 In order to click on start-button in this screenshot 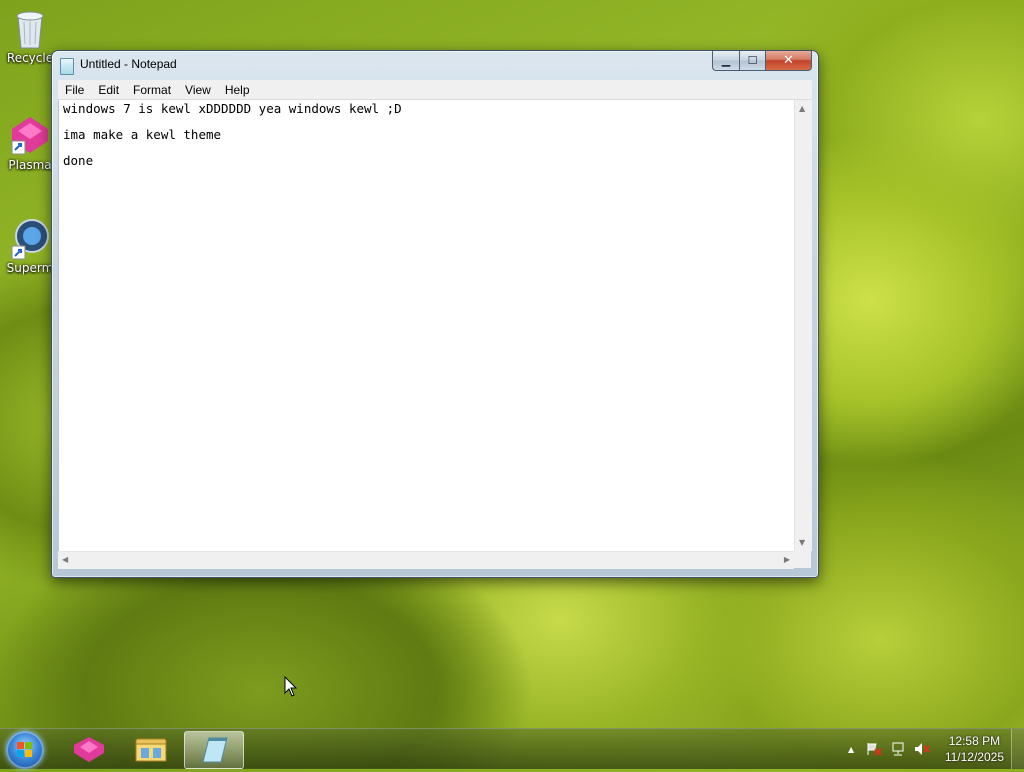, I will do `click(25, 750)`.